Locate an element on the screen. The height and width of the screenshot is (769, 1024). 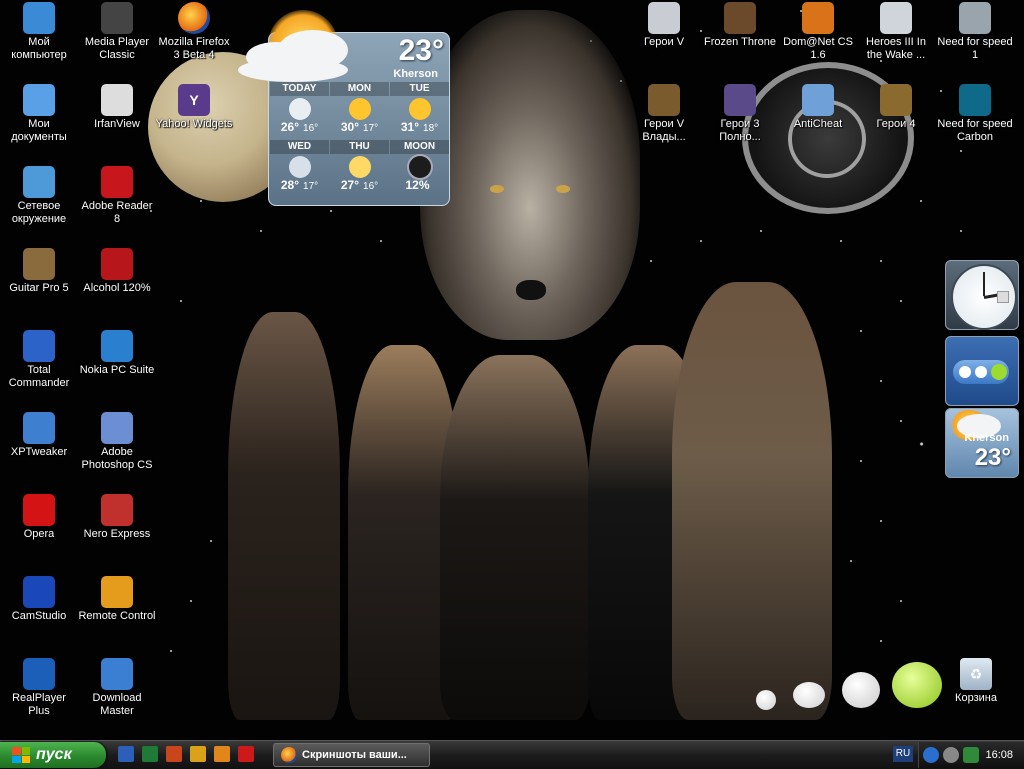
weather-gadget: Kherson 23° is located at coordinates (982, 443).